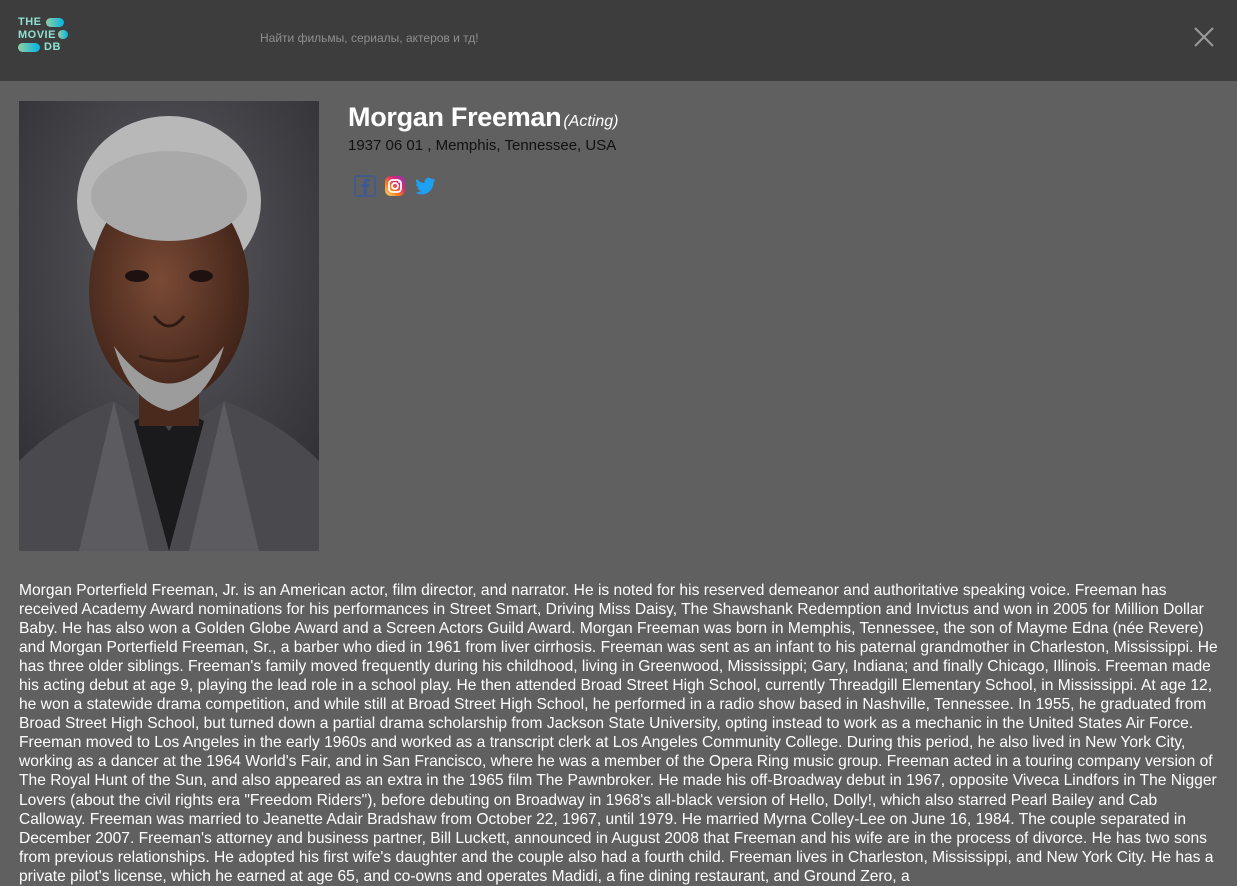 The image size is (1237, 886). I want to click on person-role: (Acting), so click(591, 121).